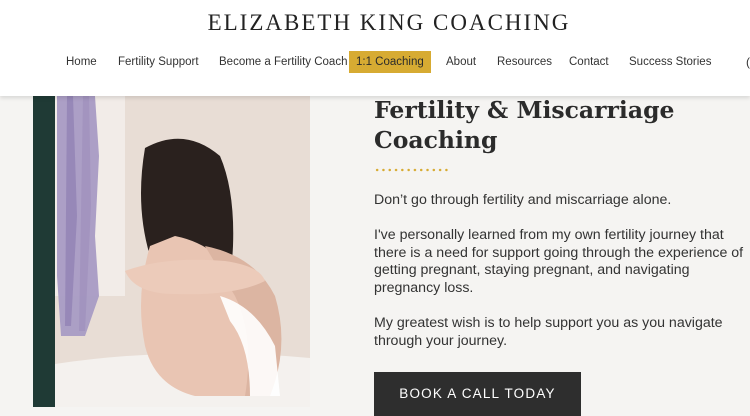 This screenshot has width=750, height=416. What do you see at coordinates (390, 62) in the screenshot?
I see `nav-1-1-coaching: 1:1 Coaching` at bounding box center [390, 62].